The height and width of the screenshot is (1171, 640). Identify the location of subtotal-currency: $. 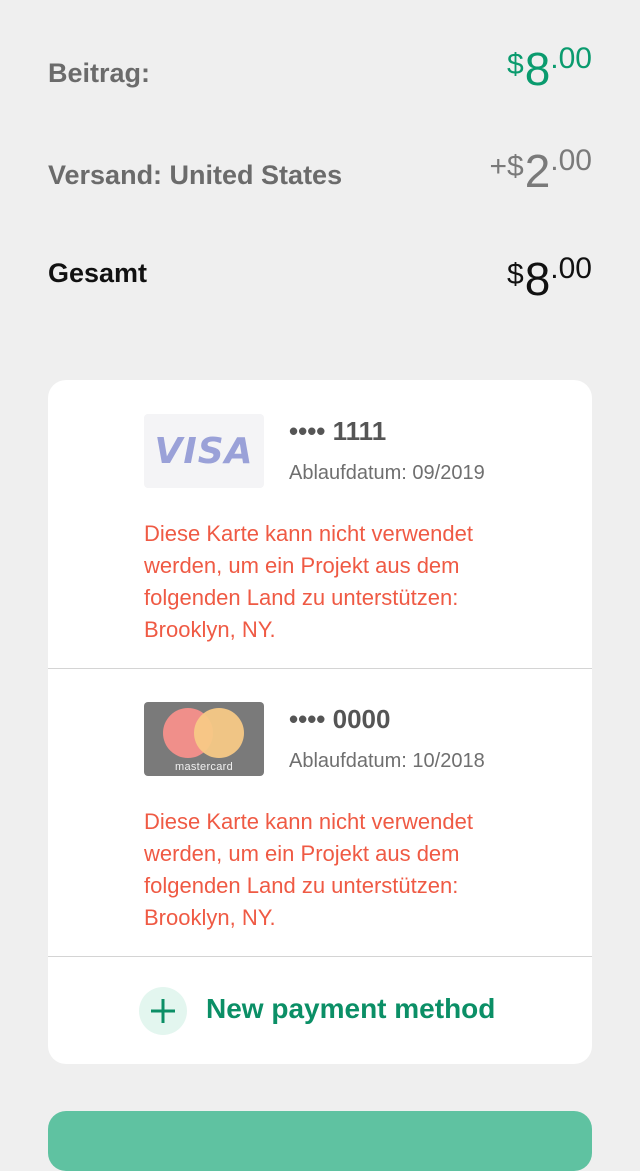
(515, 64).